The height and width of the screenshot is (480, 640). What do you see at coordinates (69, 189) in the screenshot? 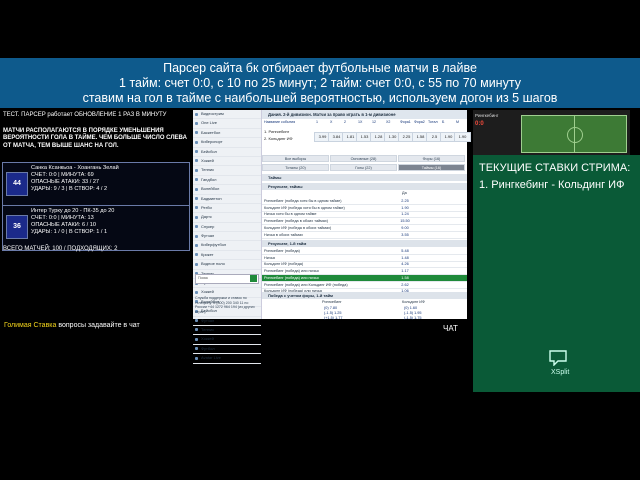
I see `match-shots: УДАРЫ: 9 / 3 | В СТВОР: 4 / 2` at bounding box center [69, 189].